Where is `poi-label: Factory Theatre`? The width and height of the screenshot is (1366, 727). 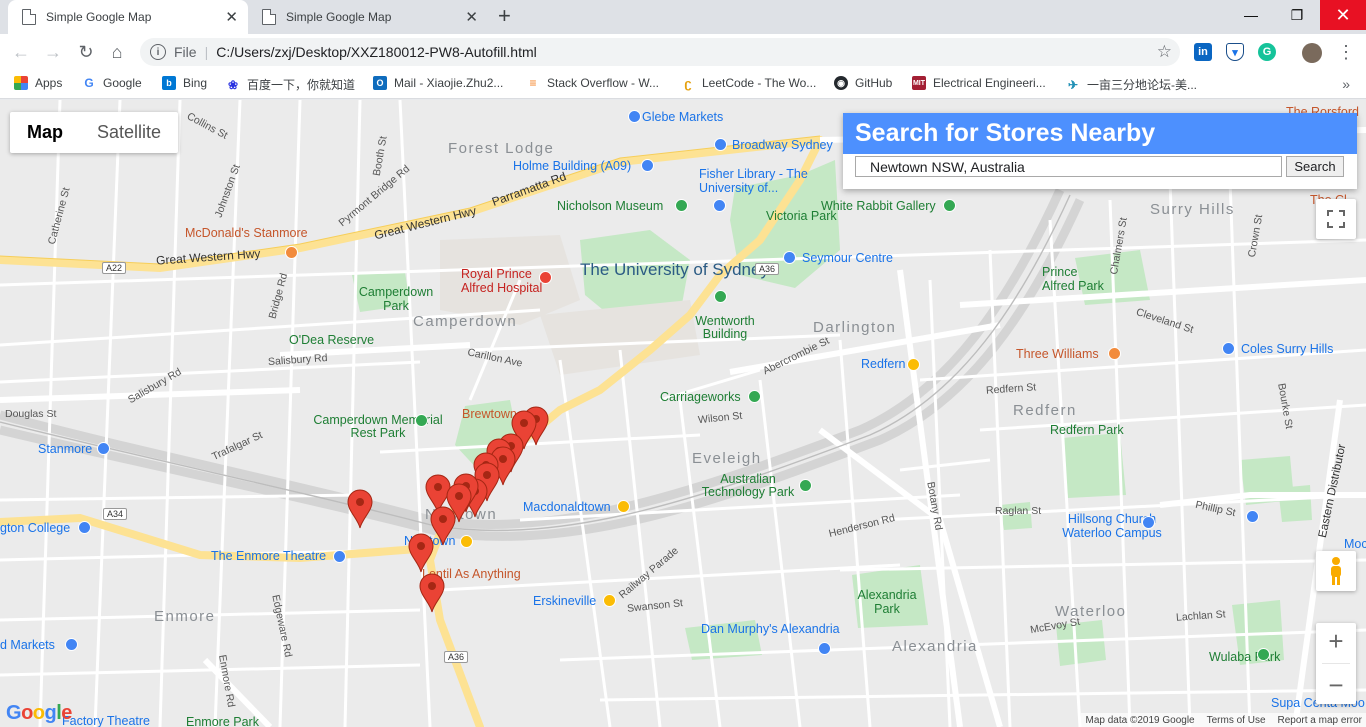 poi-label: Factory Theatre is located at coordinates (106, 720).